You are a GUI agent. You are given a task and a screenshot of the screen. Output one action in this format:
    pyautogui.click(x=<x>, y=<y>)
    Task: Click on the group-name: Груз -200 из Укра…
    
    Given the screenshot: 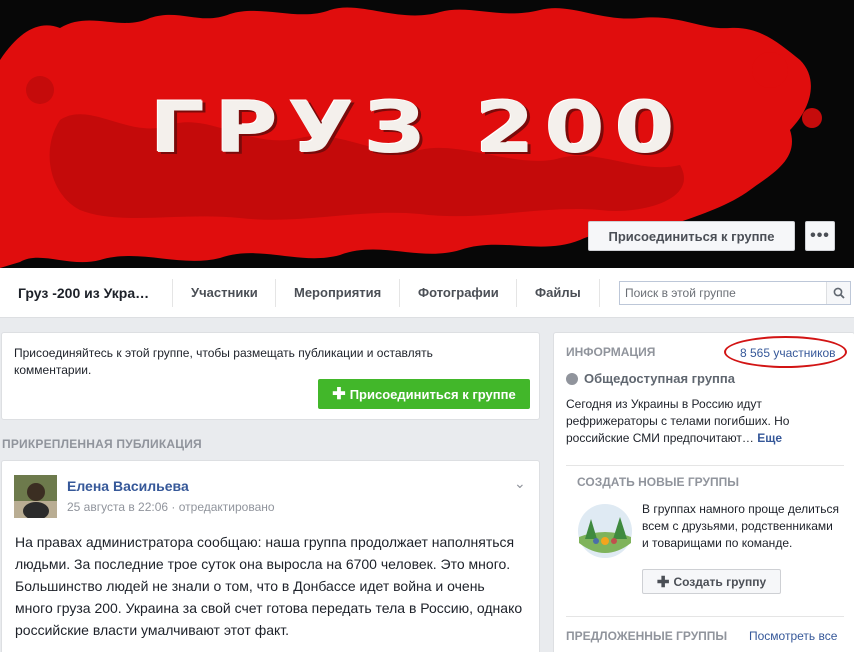 What is the action you would take?
    pyautogui.click(x=83, y=293)
    